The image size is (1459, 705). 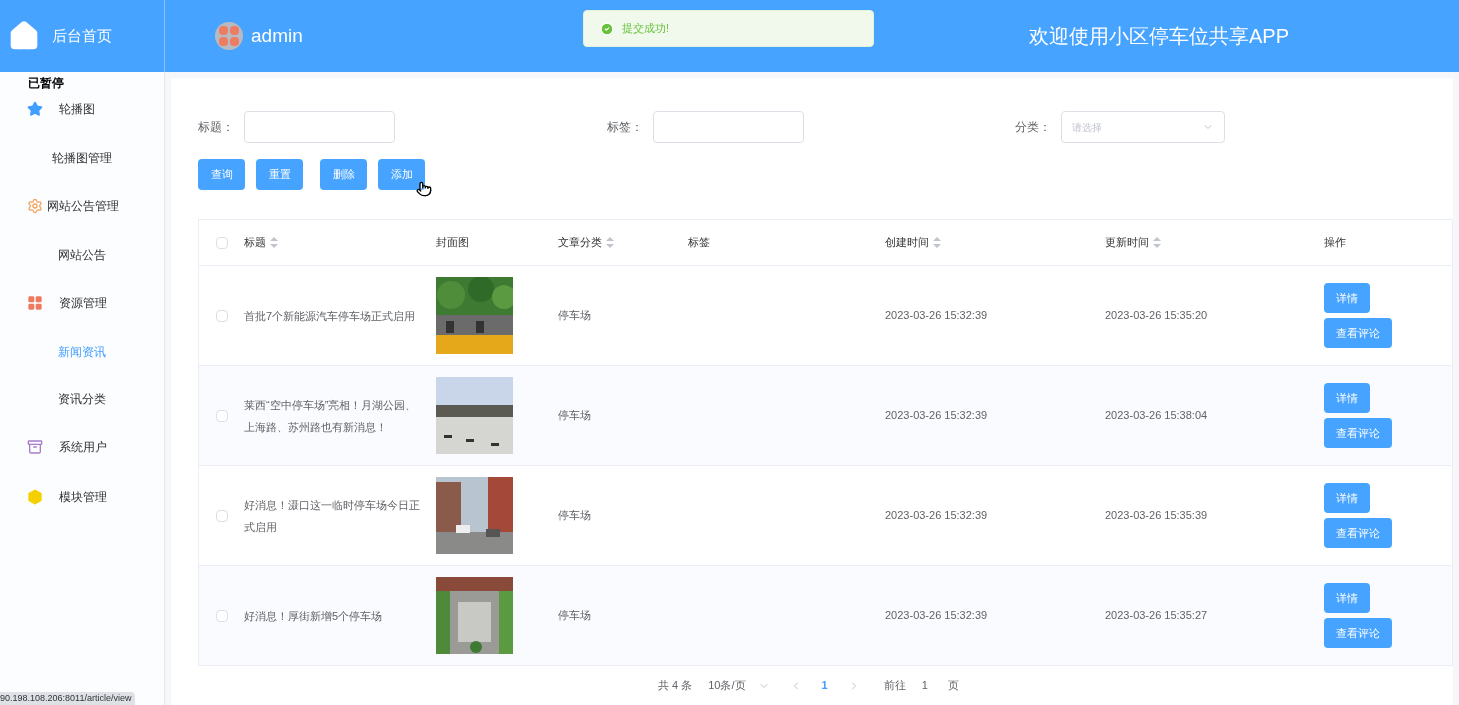 I want to click on star-icon, so click(x=35, y=109).